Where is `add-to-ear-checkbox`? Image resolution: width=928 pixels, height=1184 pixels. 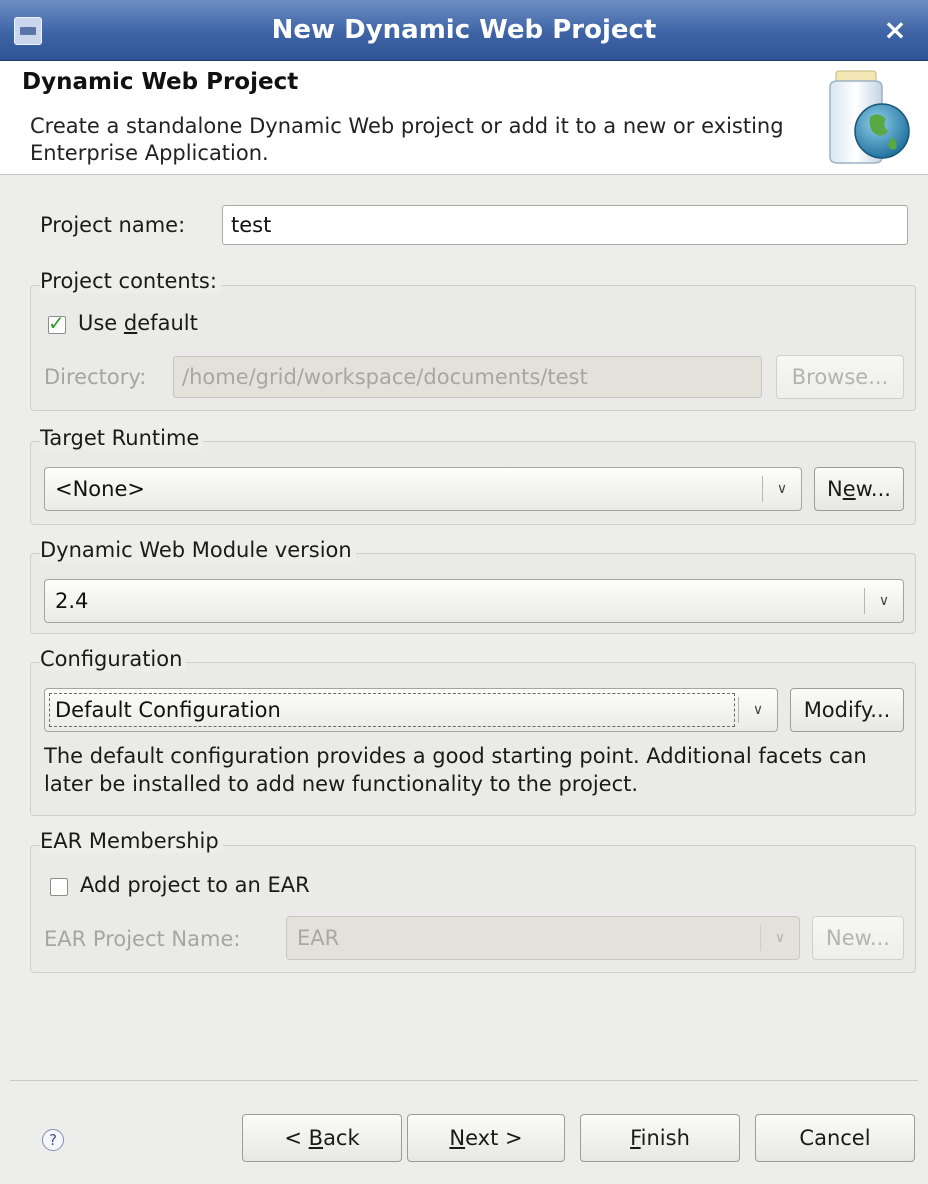 add-to-ear-checkbox is located at coordinates (59, 887).